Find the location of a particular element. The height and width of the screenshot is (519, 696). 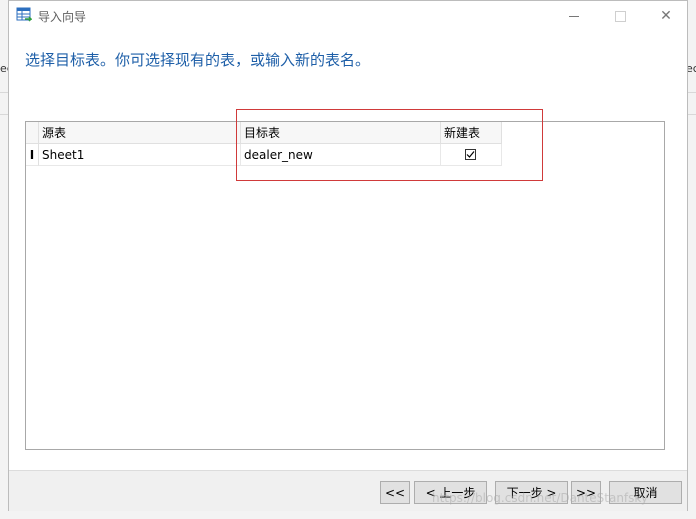

cancel-button: 取消 is located at coordinates (645, 492).